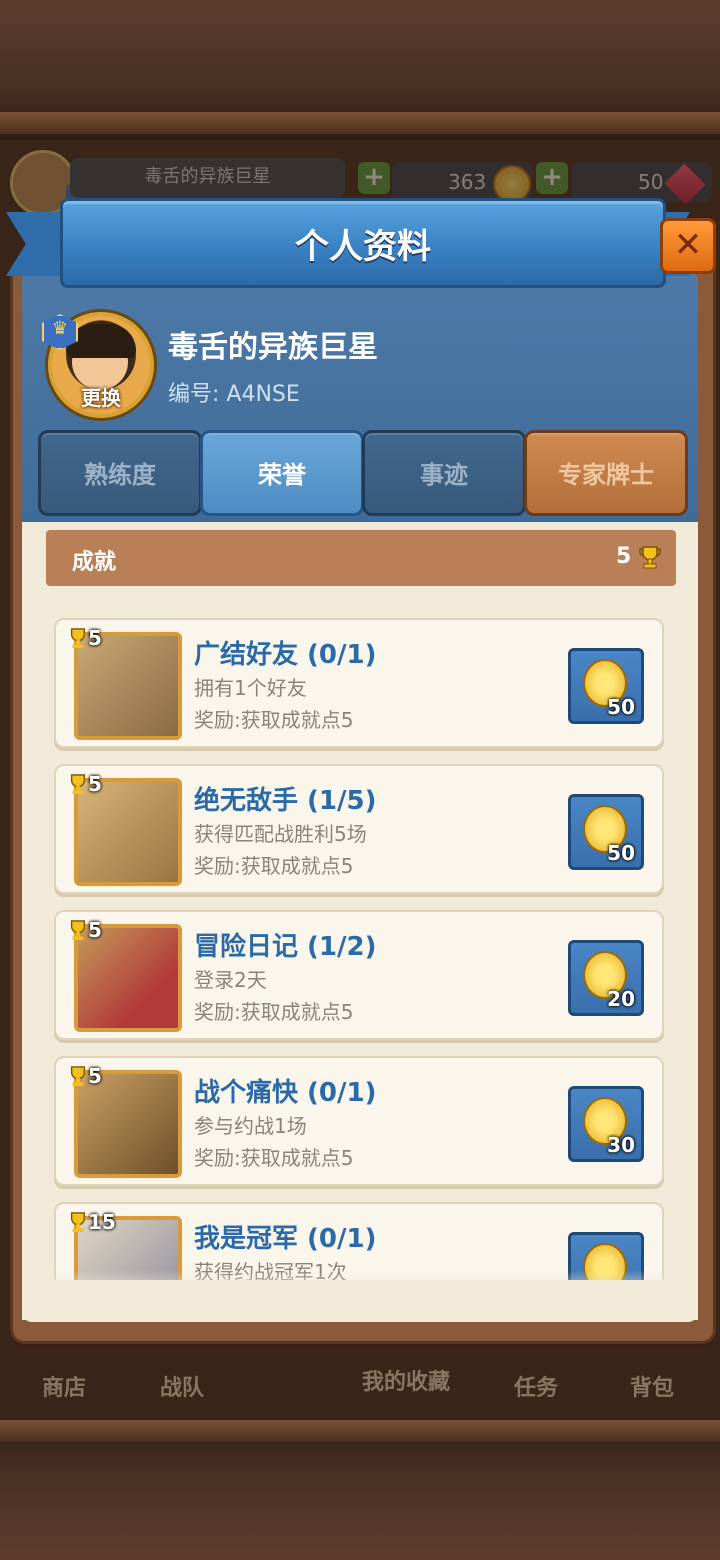 Image resolution: width=720 pixels, height=1560 pixels. I want to click on achievement-title: 战个痛快 (0/1), so click(285, 1093).